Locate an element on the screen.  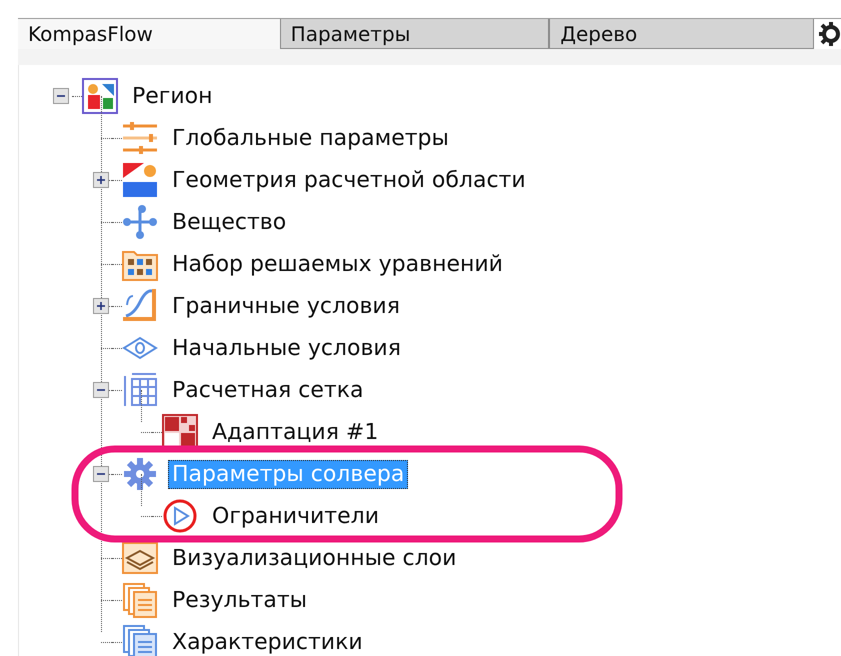
play-circle-icon is located at coordinates (180, 516).